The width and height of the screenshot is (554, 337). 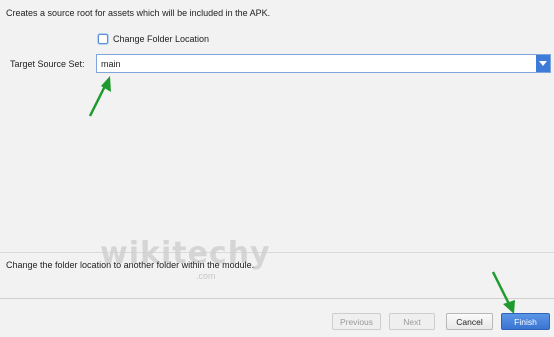 What do you see at coordinates (277, 298) in the screenshot?
I see `footer-divider` at bounding box center [277, 298].